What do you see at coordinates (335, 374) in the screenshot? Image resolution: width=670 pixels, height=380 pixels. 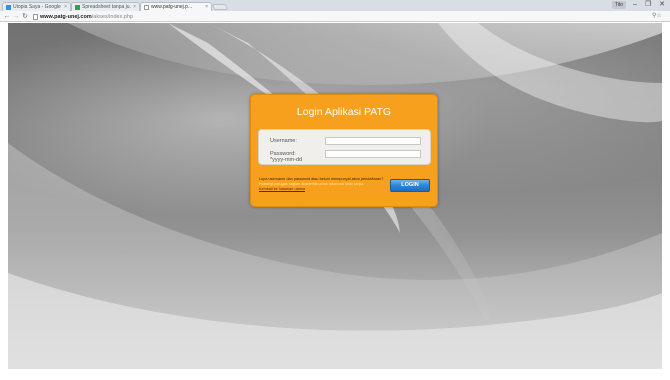 I see `window-bottom` at bounding box center [335, 374].